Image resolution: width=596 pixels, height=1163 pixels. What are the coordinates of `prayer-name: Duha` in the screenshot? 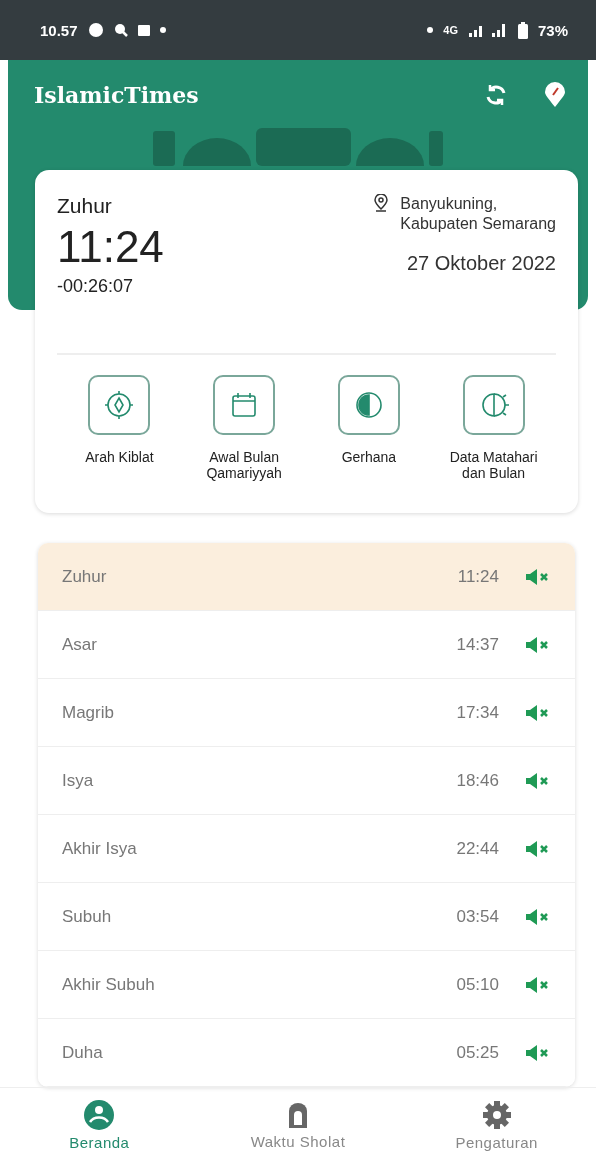 It's located at (83, 1052).